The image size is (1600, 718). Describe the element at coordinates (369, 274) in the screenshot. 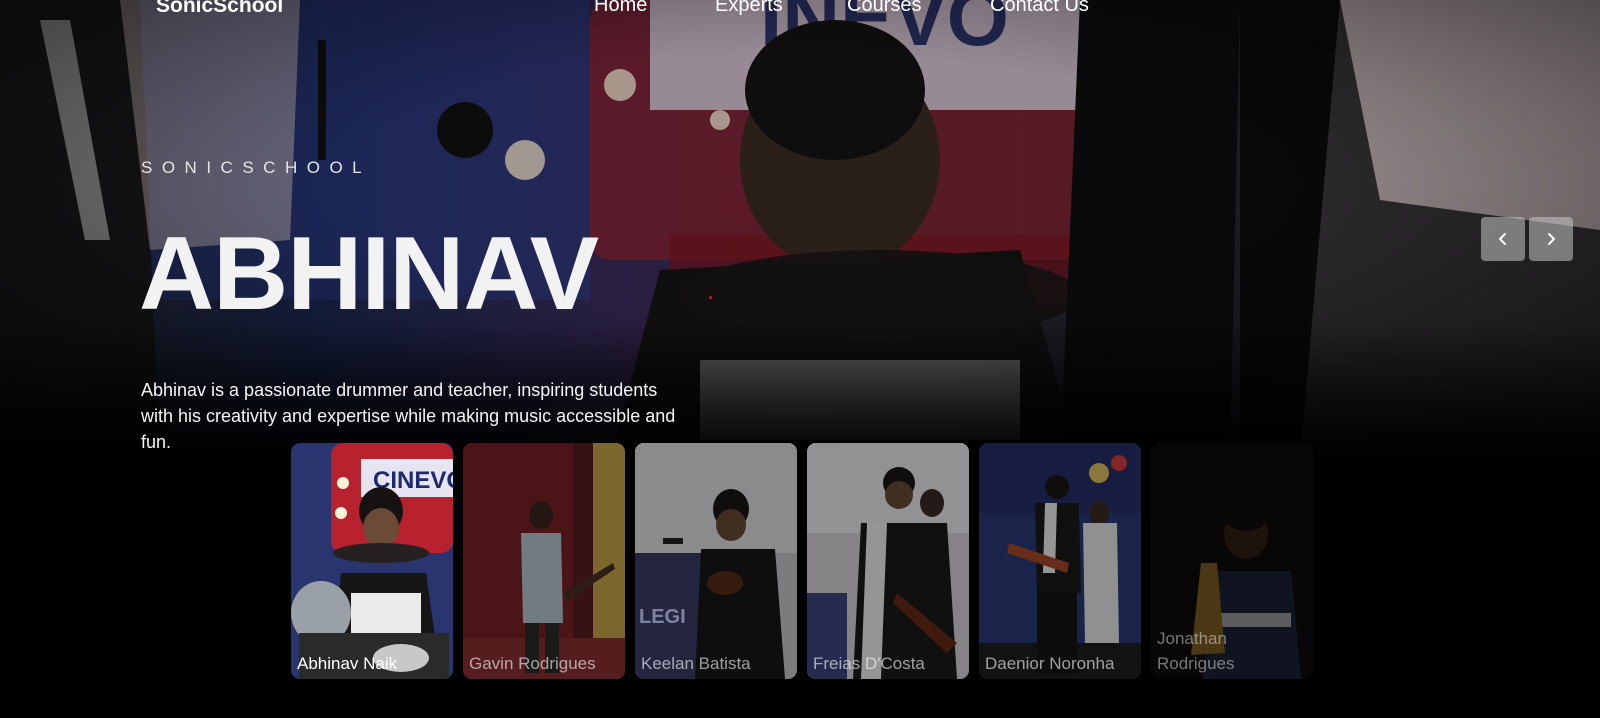

I see `hero-title: ABHINAV` at that location.